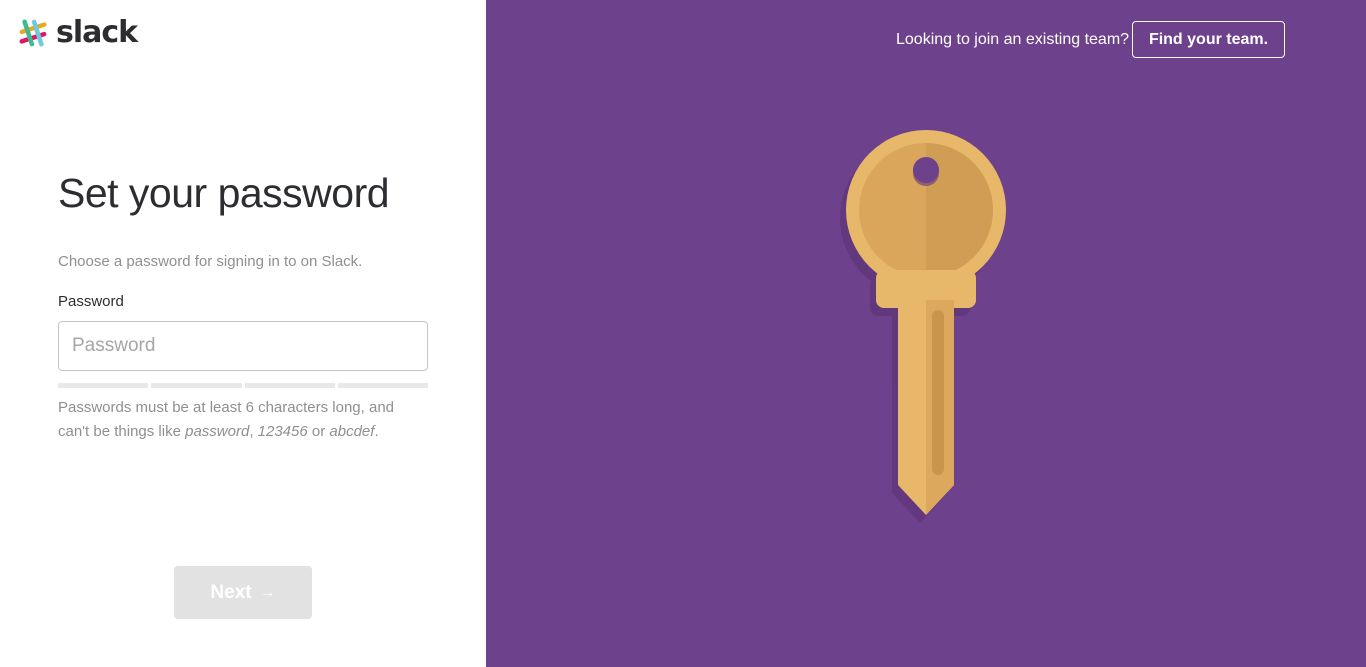 The height and width of the screenshot is (667, 1366). I want to click on key-icon, so click(923, 326).